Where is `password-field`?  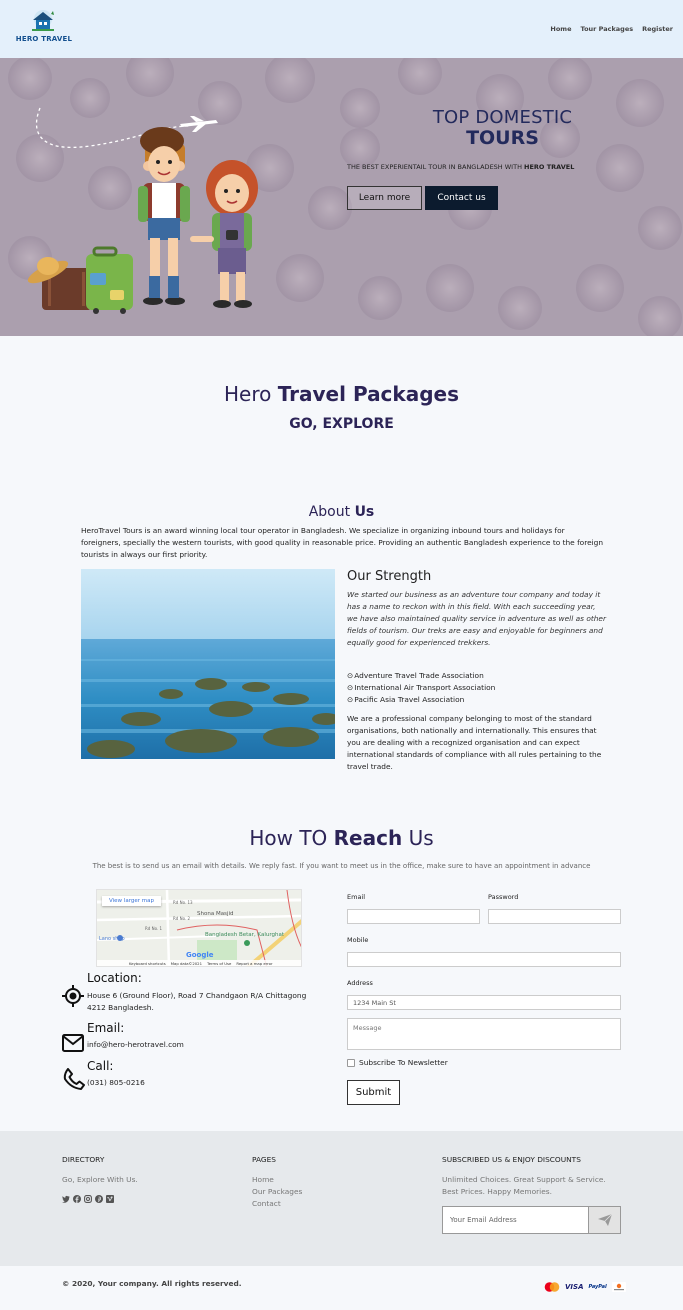
password-field is located at coordinates (554, 916).